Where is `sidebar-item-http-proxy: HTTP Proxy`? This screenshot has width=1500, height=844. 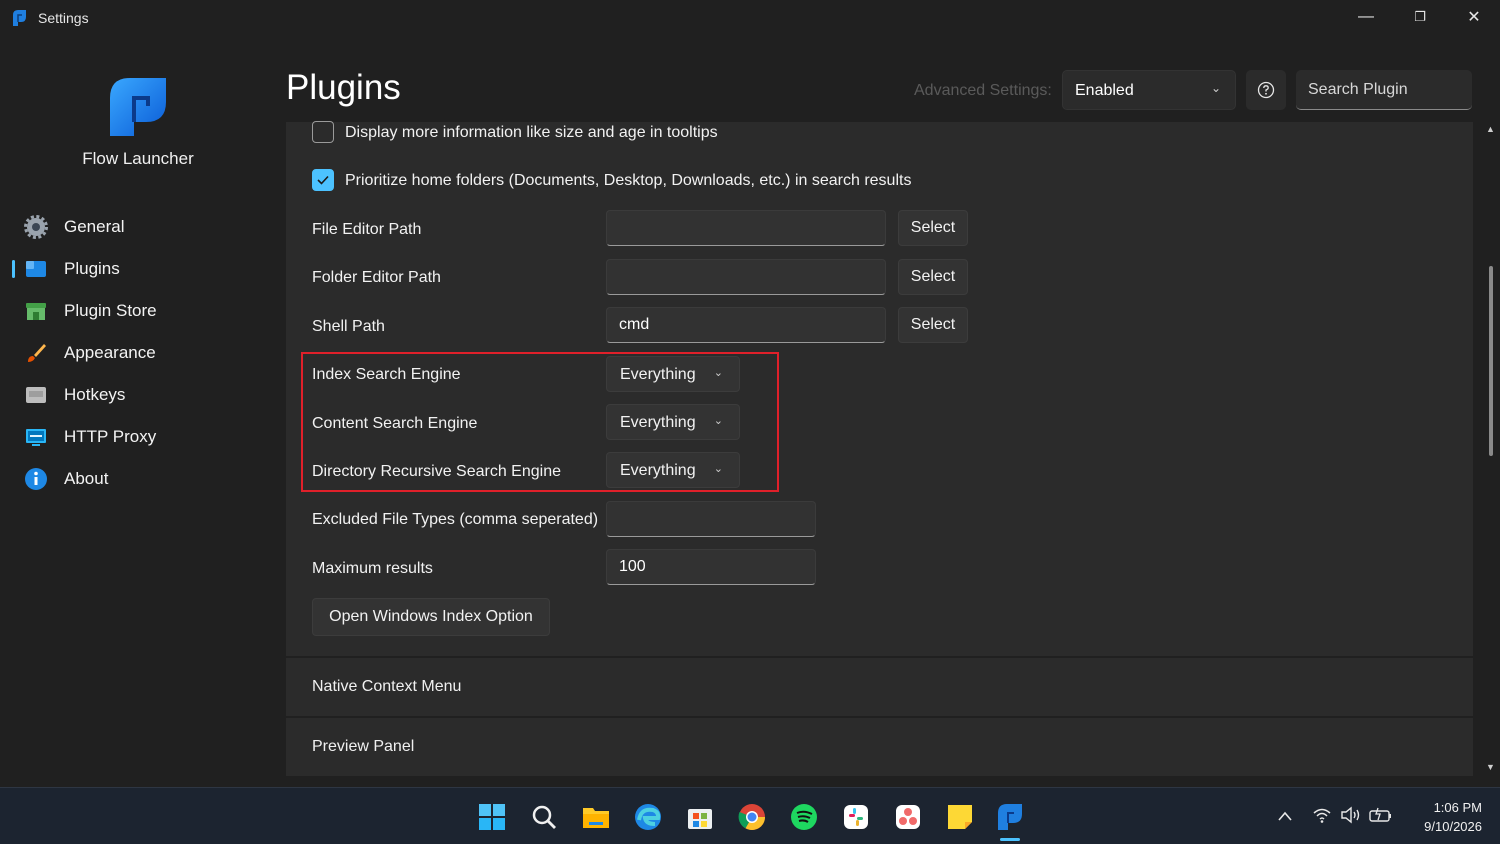 sidebar-item-http-proxy: HTTP Proxy is located at coordinates (135, 437).